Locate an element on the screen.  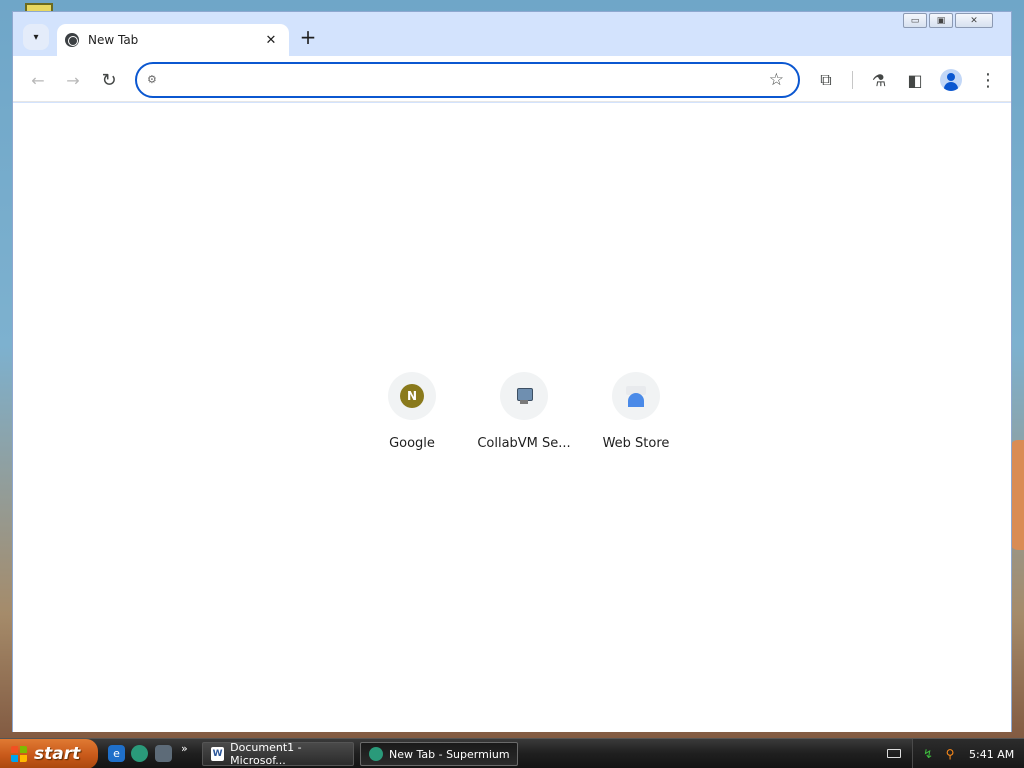
profile-avatar is located at coordinates (951, 80).